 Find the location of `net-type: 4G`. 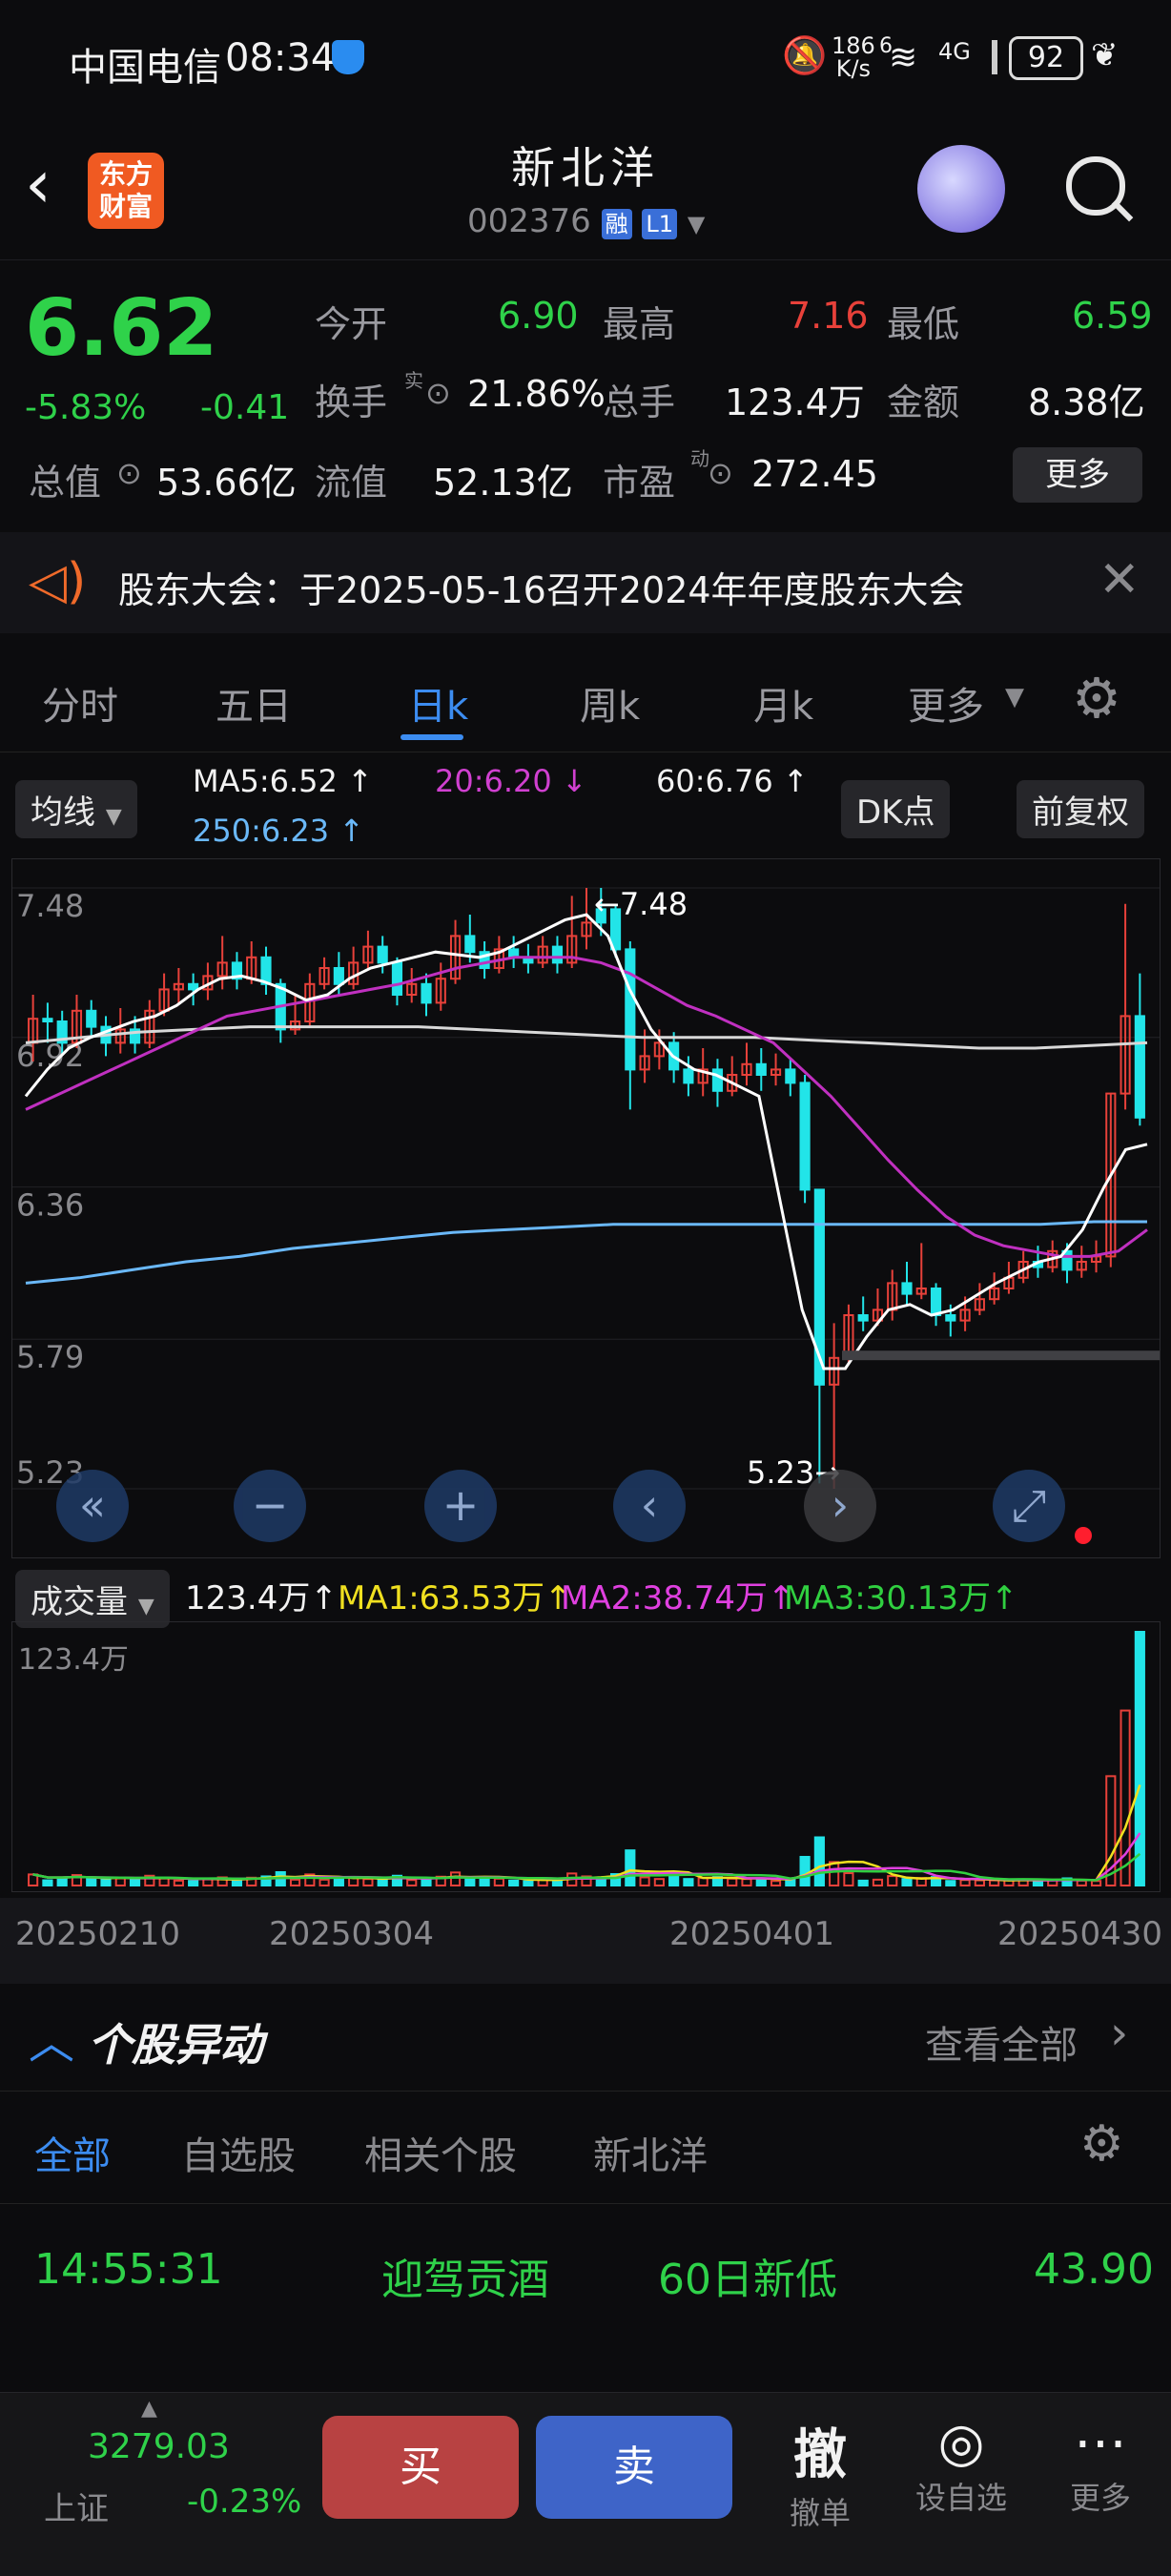

net-type: 4G is located at coordinates (954, 51).